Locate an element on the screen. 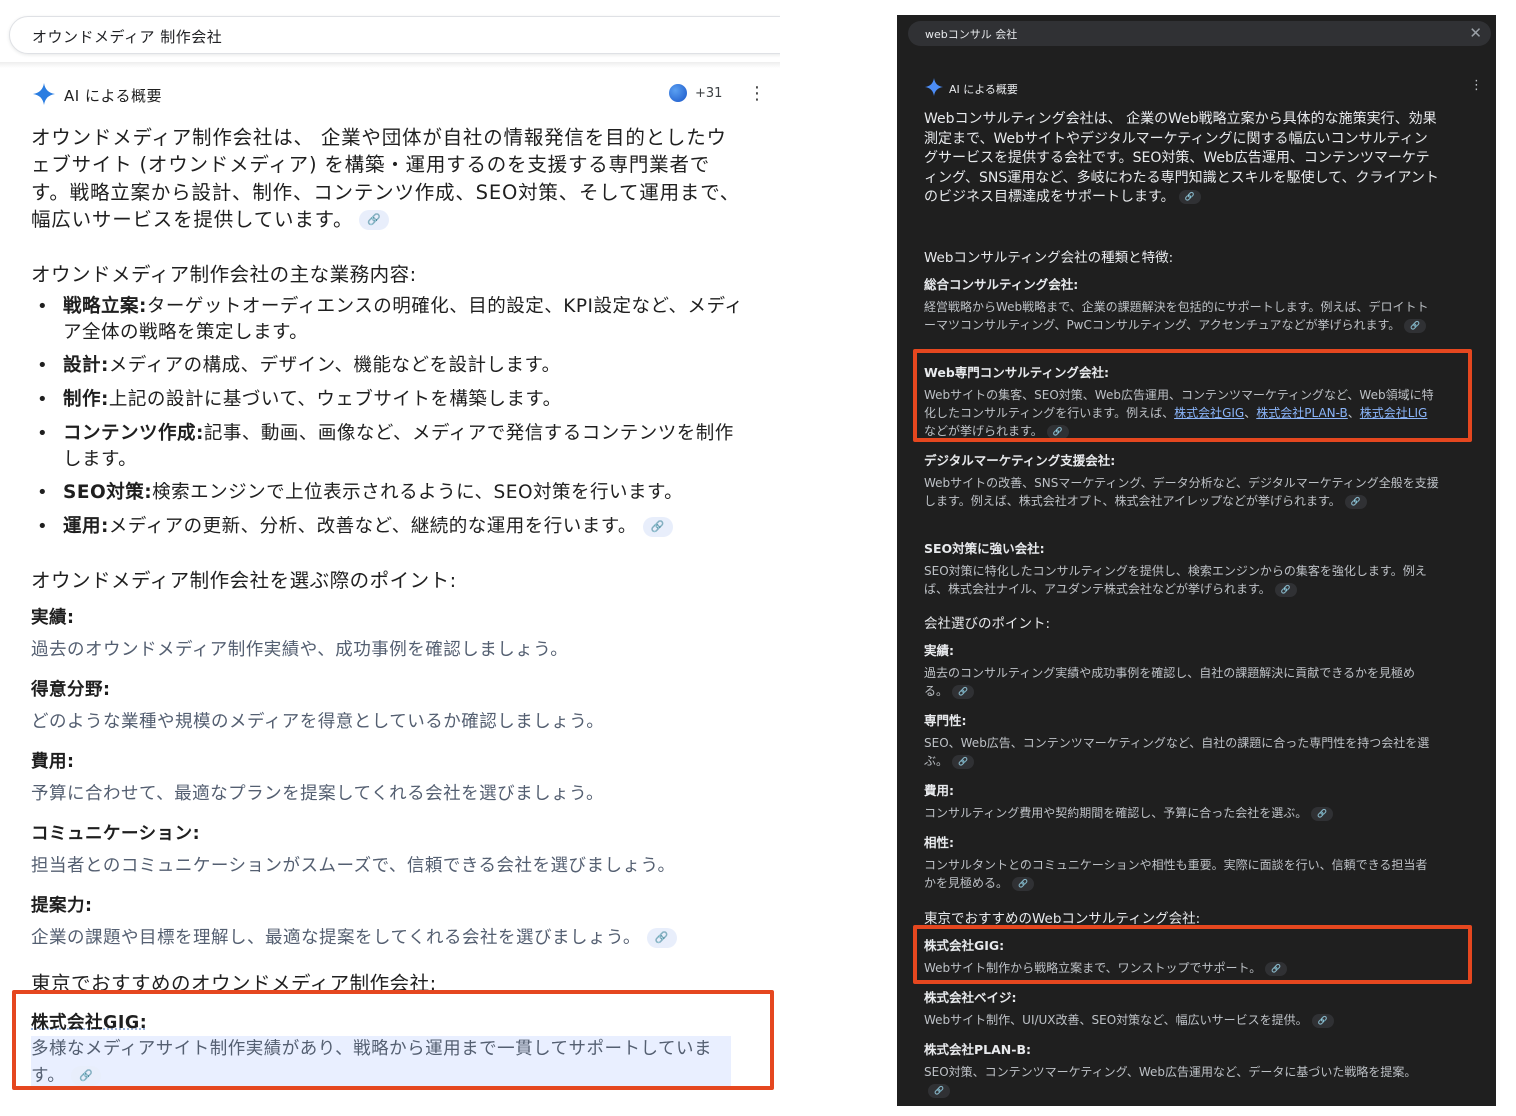  search-bar: オウンドメディア 制作会社 is located at coordinates (394, 35).